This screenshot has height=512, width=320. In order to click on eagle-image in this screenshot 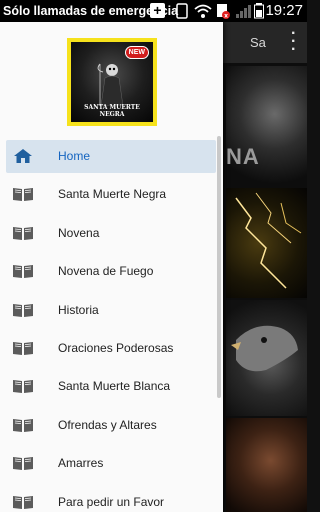, I will do `click(264, 348)`.